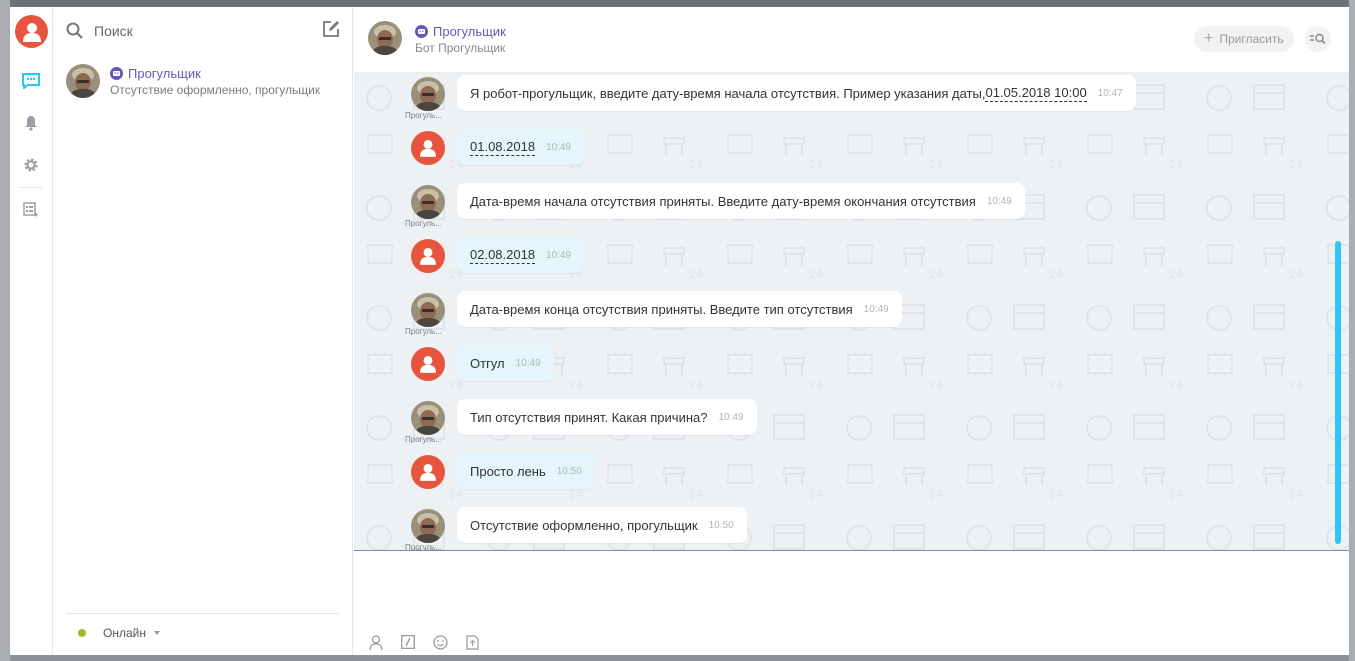 Image resolution: width=1355 pixels, height=661 pixels. I want to click on gear-icon, so click(31, 165).